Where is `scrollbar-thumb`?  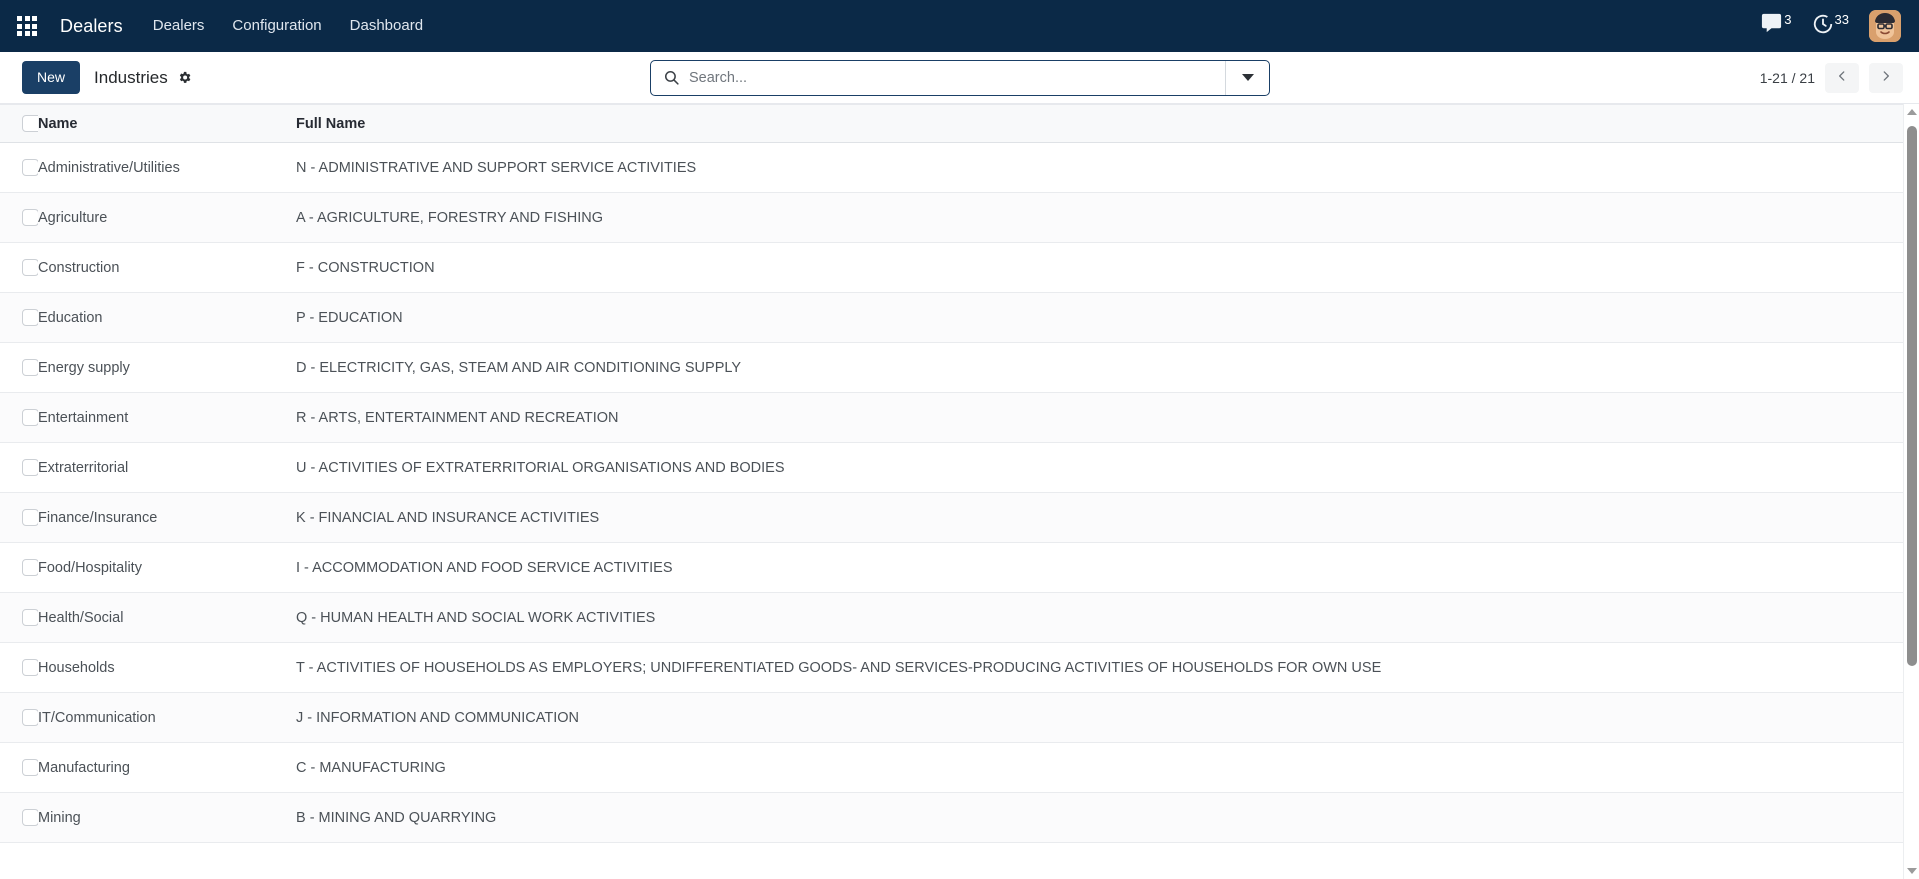
scrollbar-thumb is located at coordinates (1912, 396).